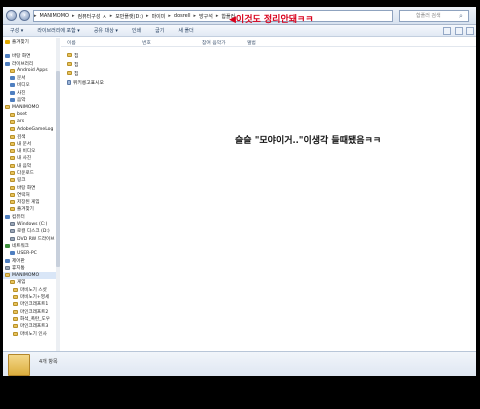 This screenshot has height=409, width=480. What do you see at coordinates (470, 31) in the screenshot?
I see `help-icon` at bounding box center [470, 31].